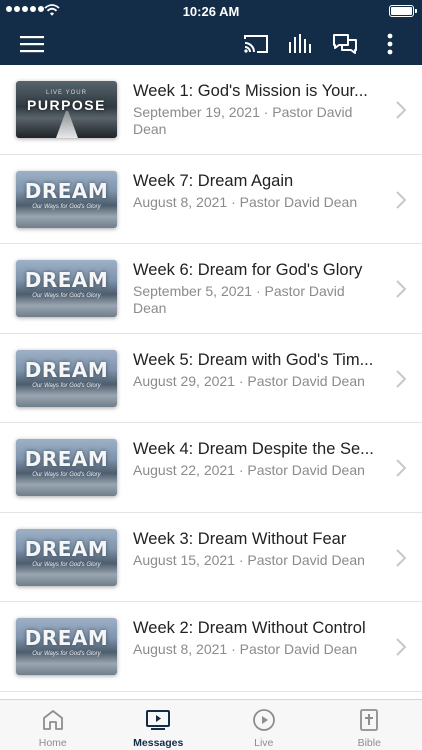  What do you see at coordinates (369, 743) in the screenshot?
I see `tab-bible-label: Bible` at bounding box center [369, 743].